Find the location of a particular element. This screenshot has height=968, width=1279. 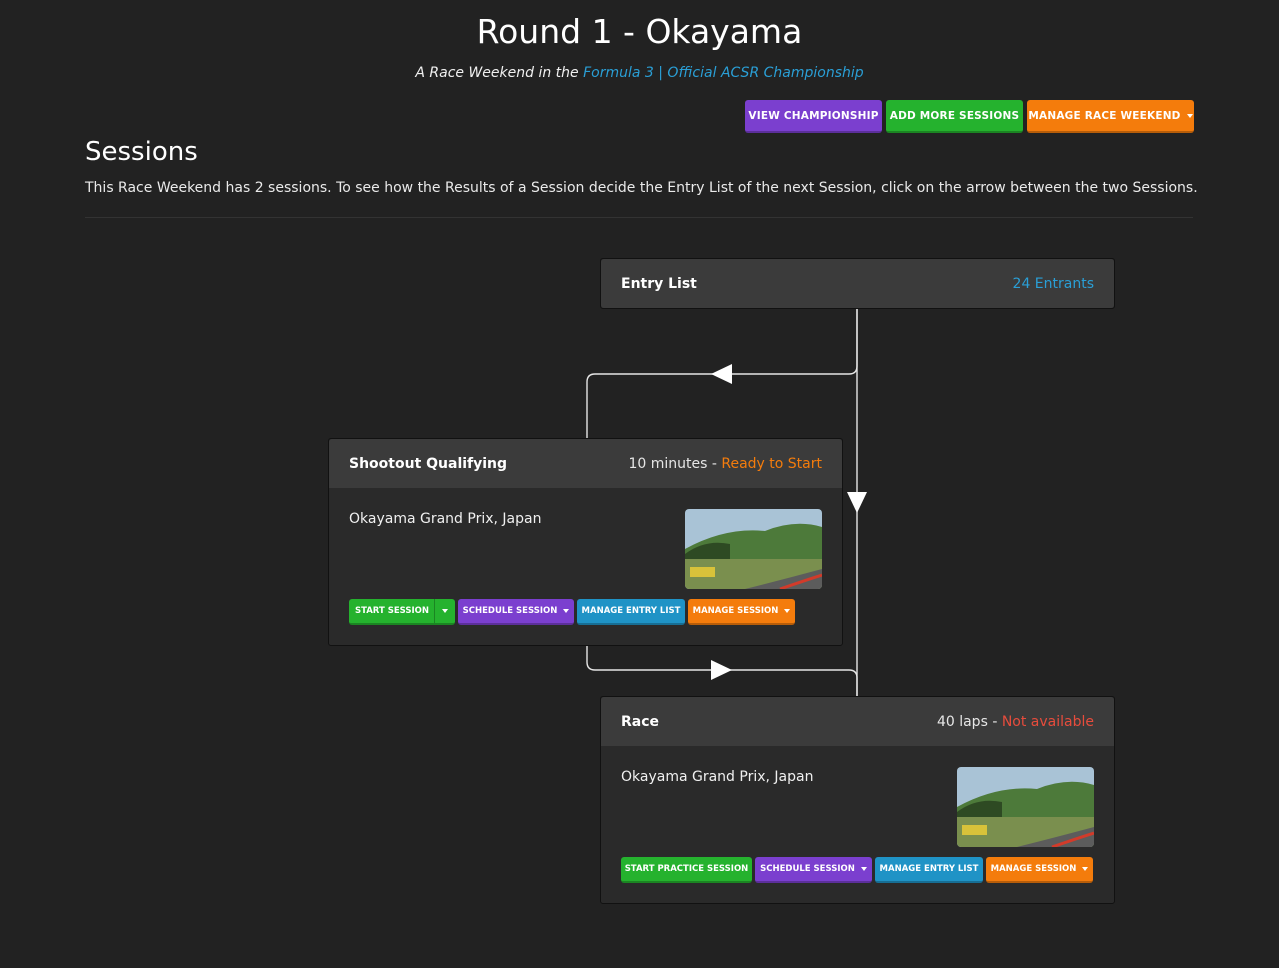

race-meta: 40 laps - Not available is located at coordinates (1015, 722).